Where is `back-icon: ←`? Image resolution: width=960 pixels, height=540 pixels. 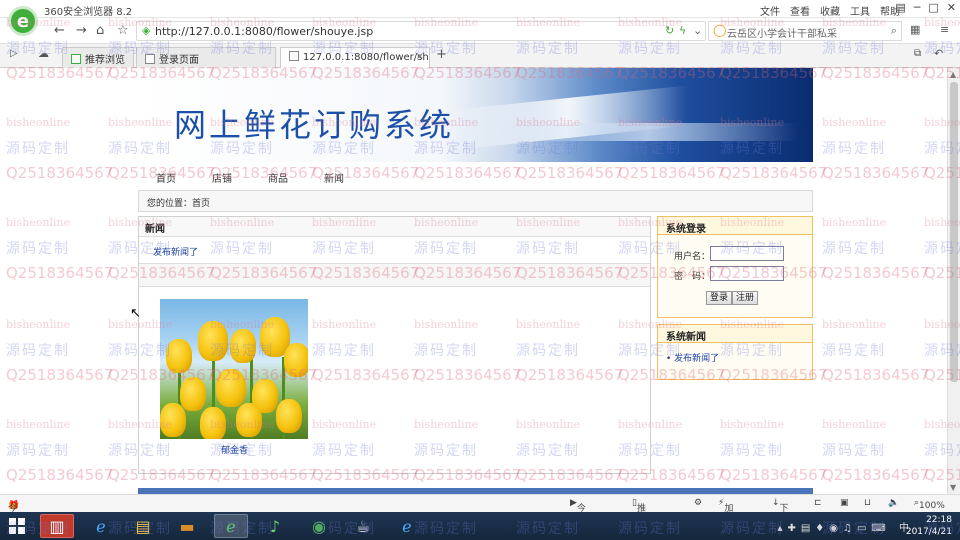
back-icon: ← is located at coordinates (59, 30).